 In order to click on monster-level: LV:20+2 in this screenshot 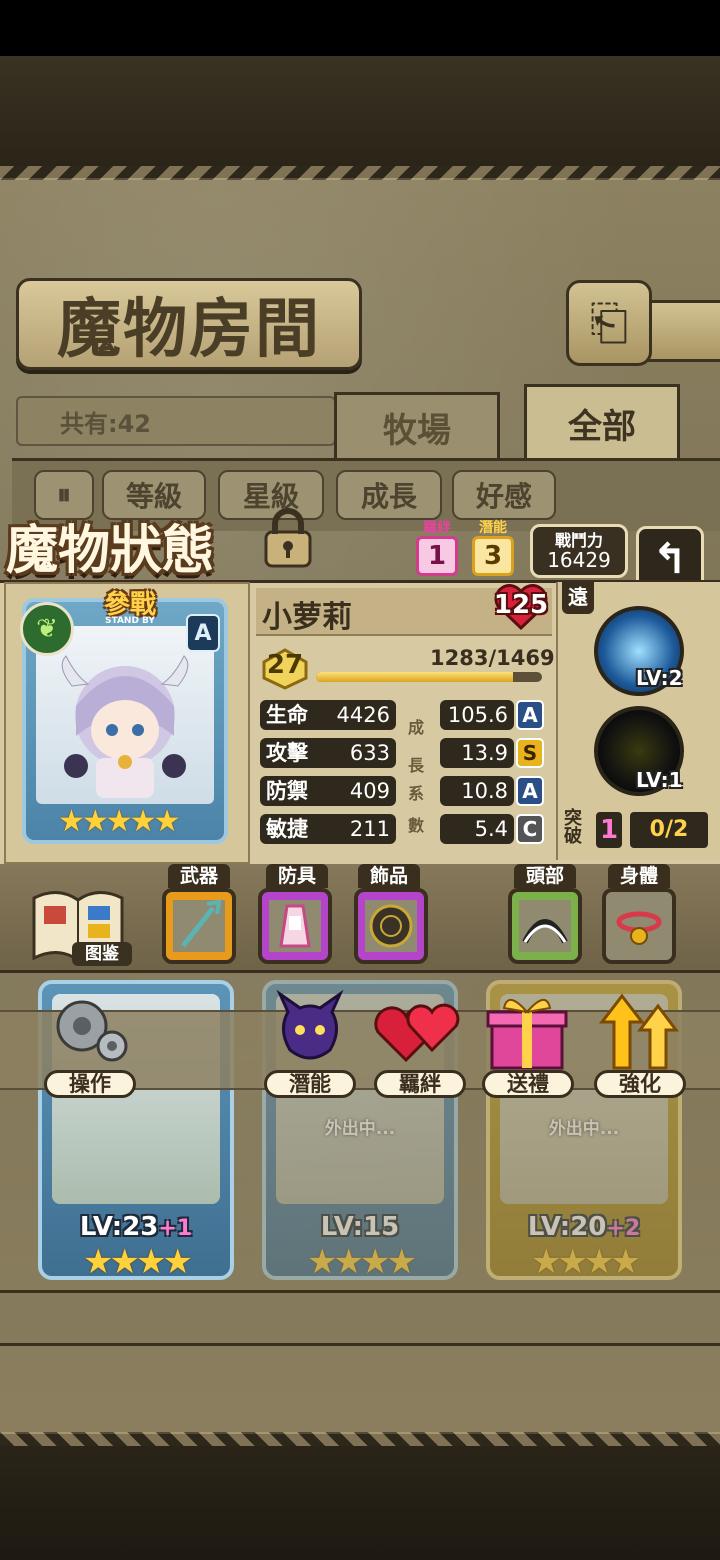, I will do `click(584, 1227)`.